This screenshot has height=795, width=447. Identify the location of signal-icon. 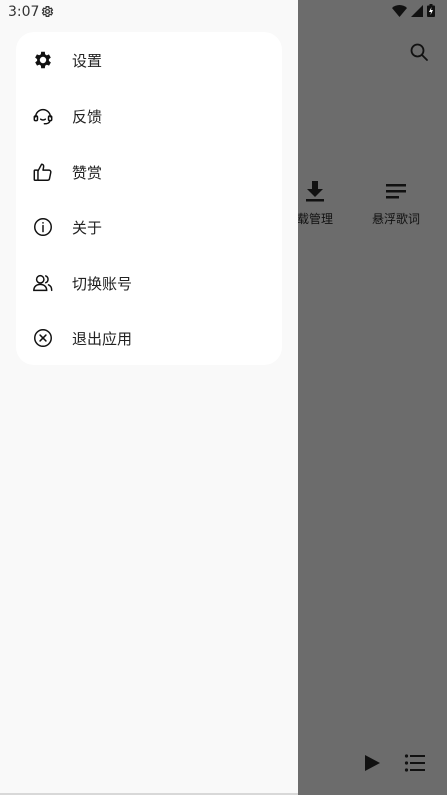
(417, 10).